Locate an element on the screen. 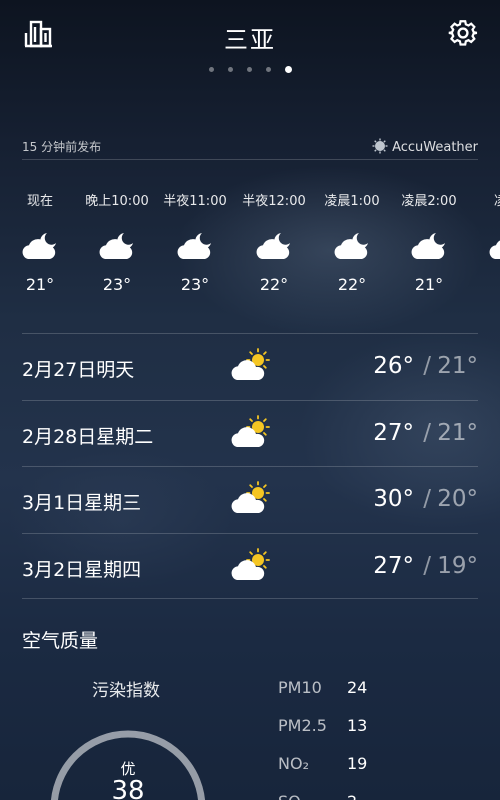 This screenshot has height=800, width=500. hourly-item: 半夜12:00 22° is located at coordinates (274, 242).